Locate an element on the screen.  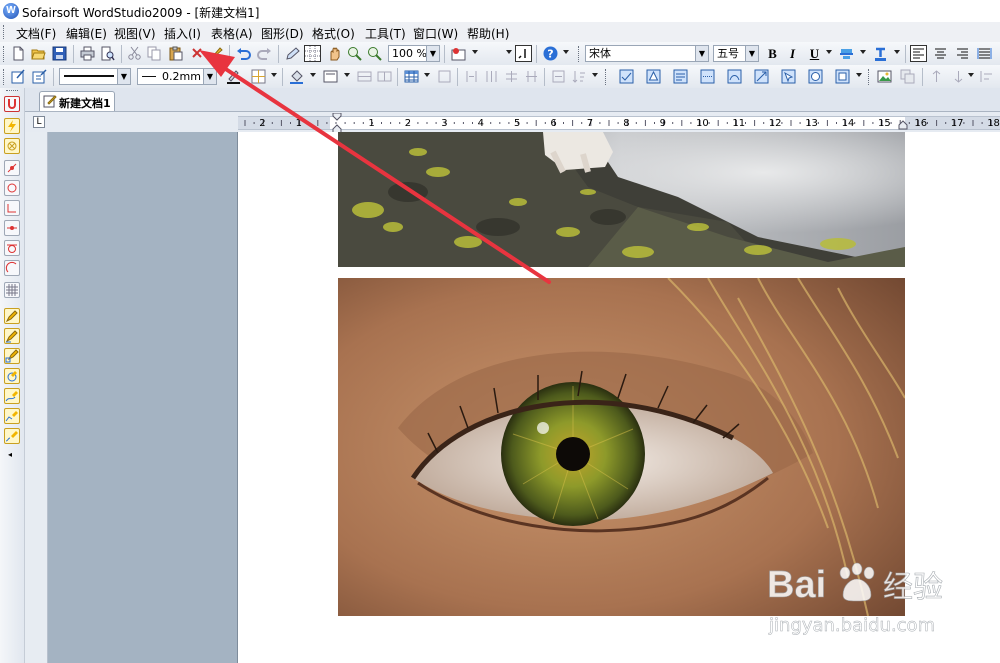
grid-toggle-button is located at coordinates (312, 53).